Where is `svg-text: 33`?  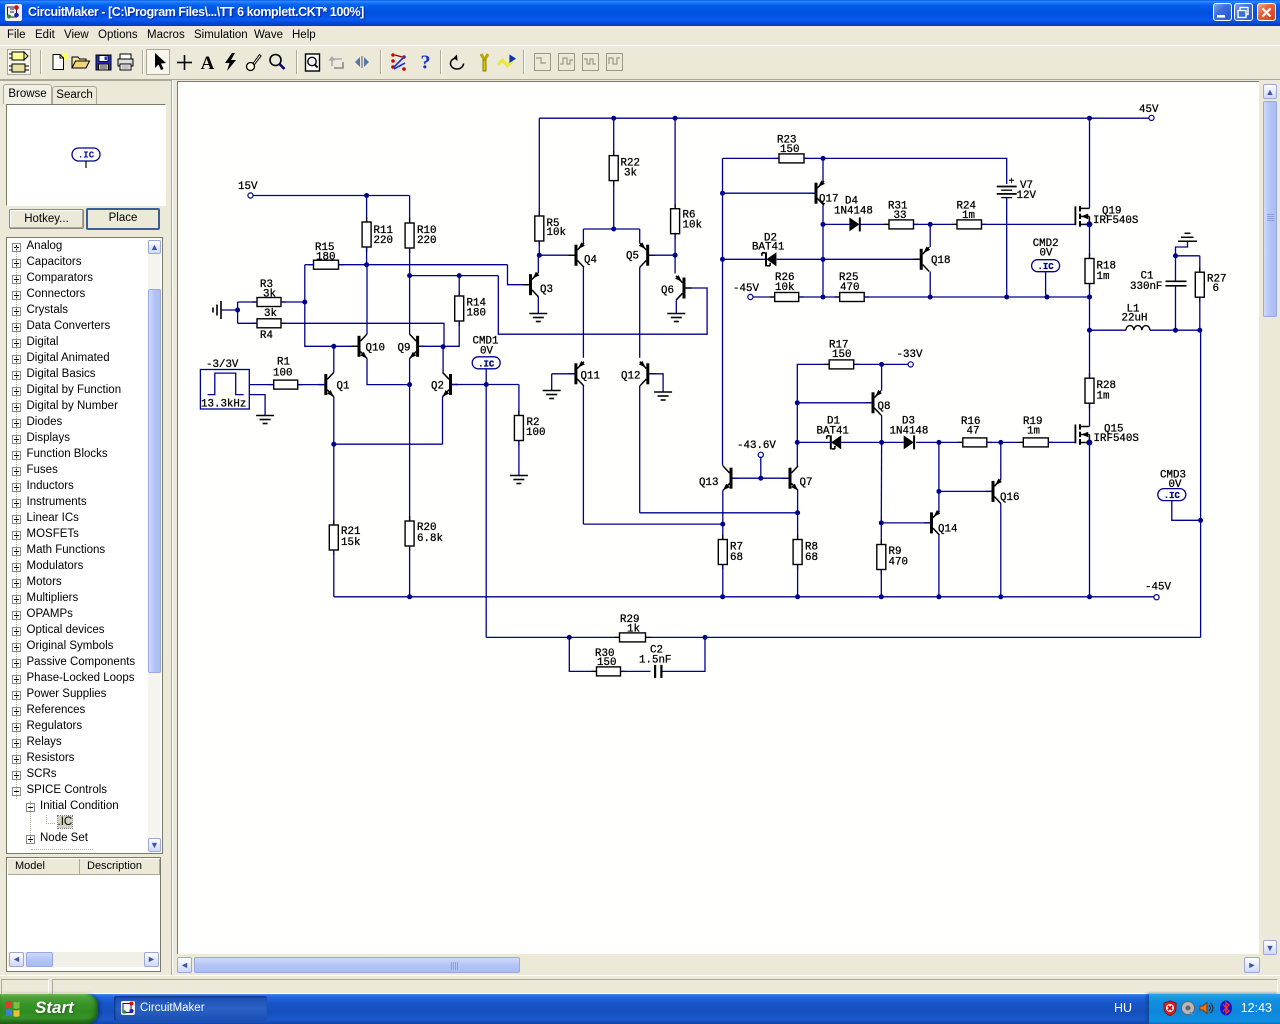 svg-text: 33 is located at coordinates (900, 216).